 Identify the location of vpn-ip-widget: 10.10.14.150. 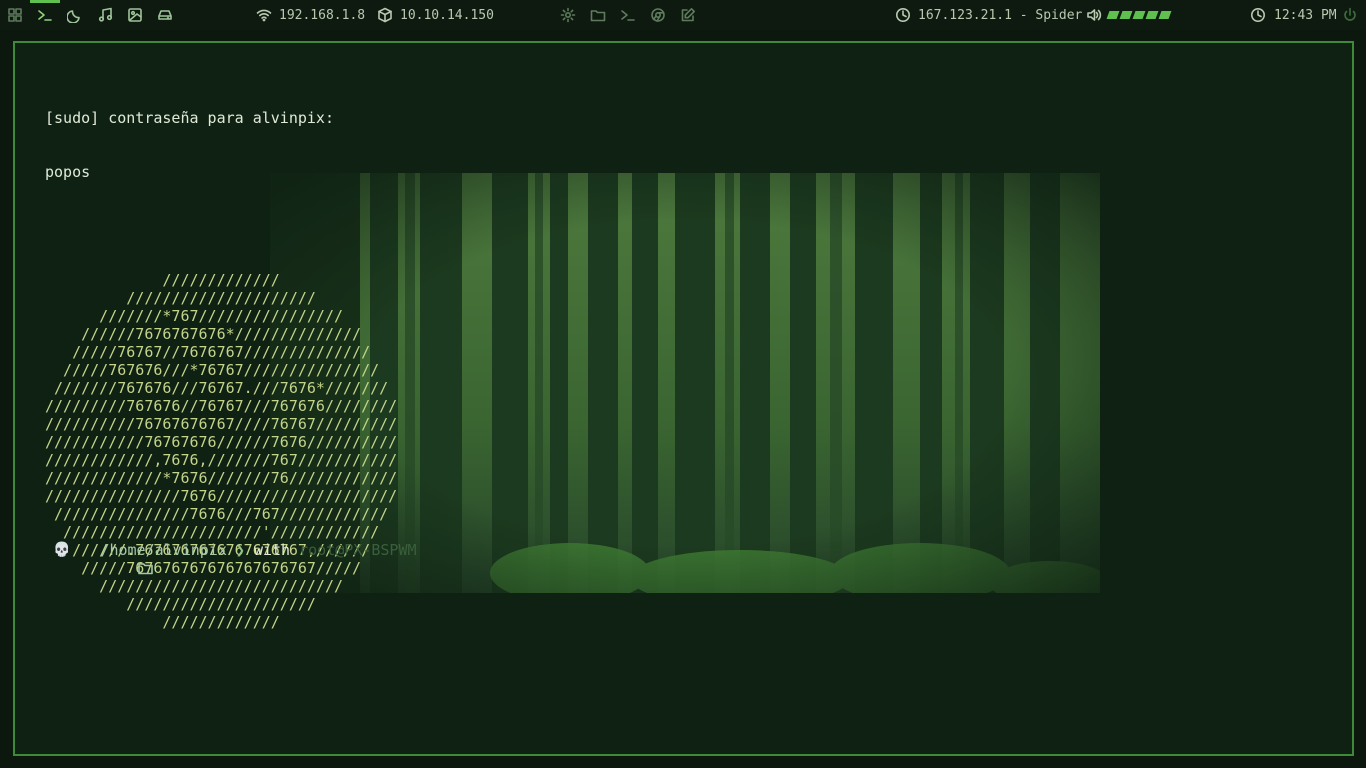
(435, 15).